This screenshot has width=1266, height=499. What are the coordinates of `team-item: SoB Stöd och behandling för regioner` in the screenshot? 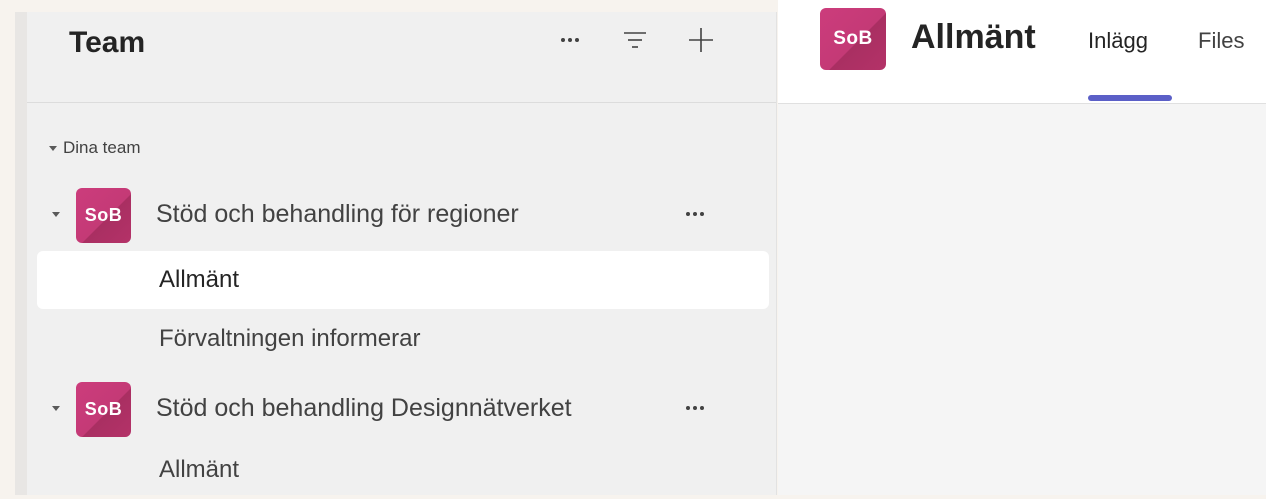 It's located at (401, 215).